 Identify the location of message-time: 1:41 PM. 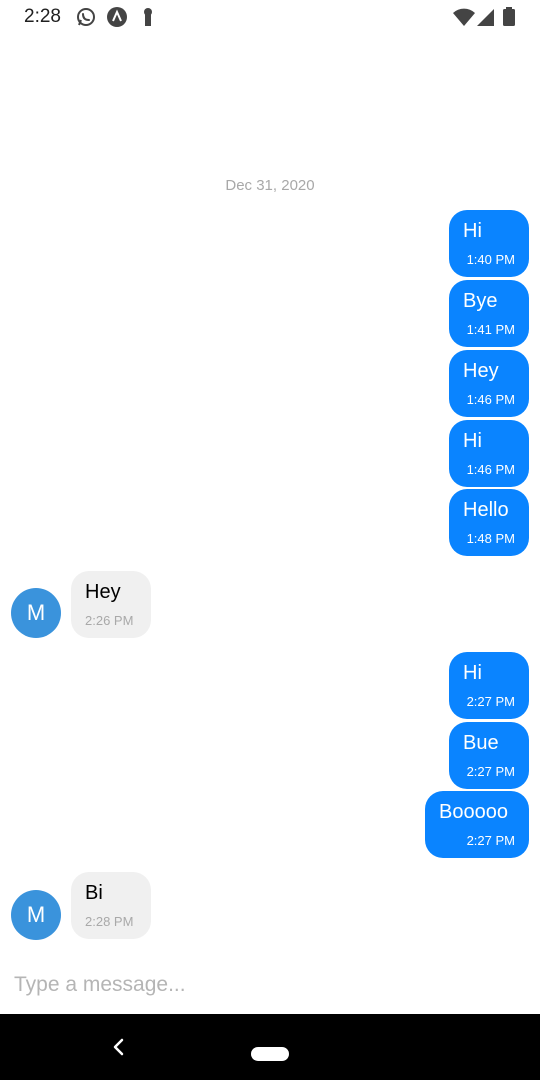
(490, 329).